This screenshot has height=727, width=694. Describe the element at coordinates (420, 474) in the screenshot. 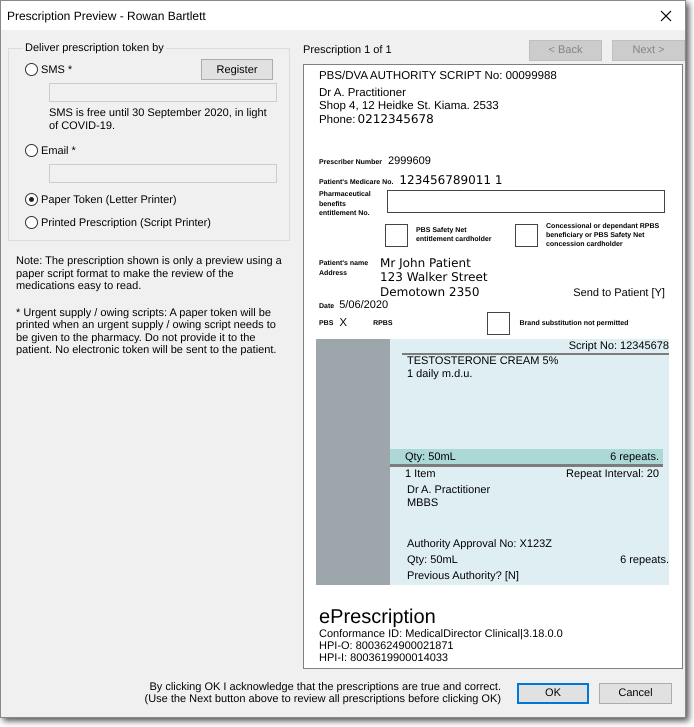

I see `item-count: 1 Item` at that location.